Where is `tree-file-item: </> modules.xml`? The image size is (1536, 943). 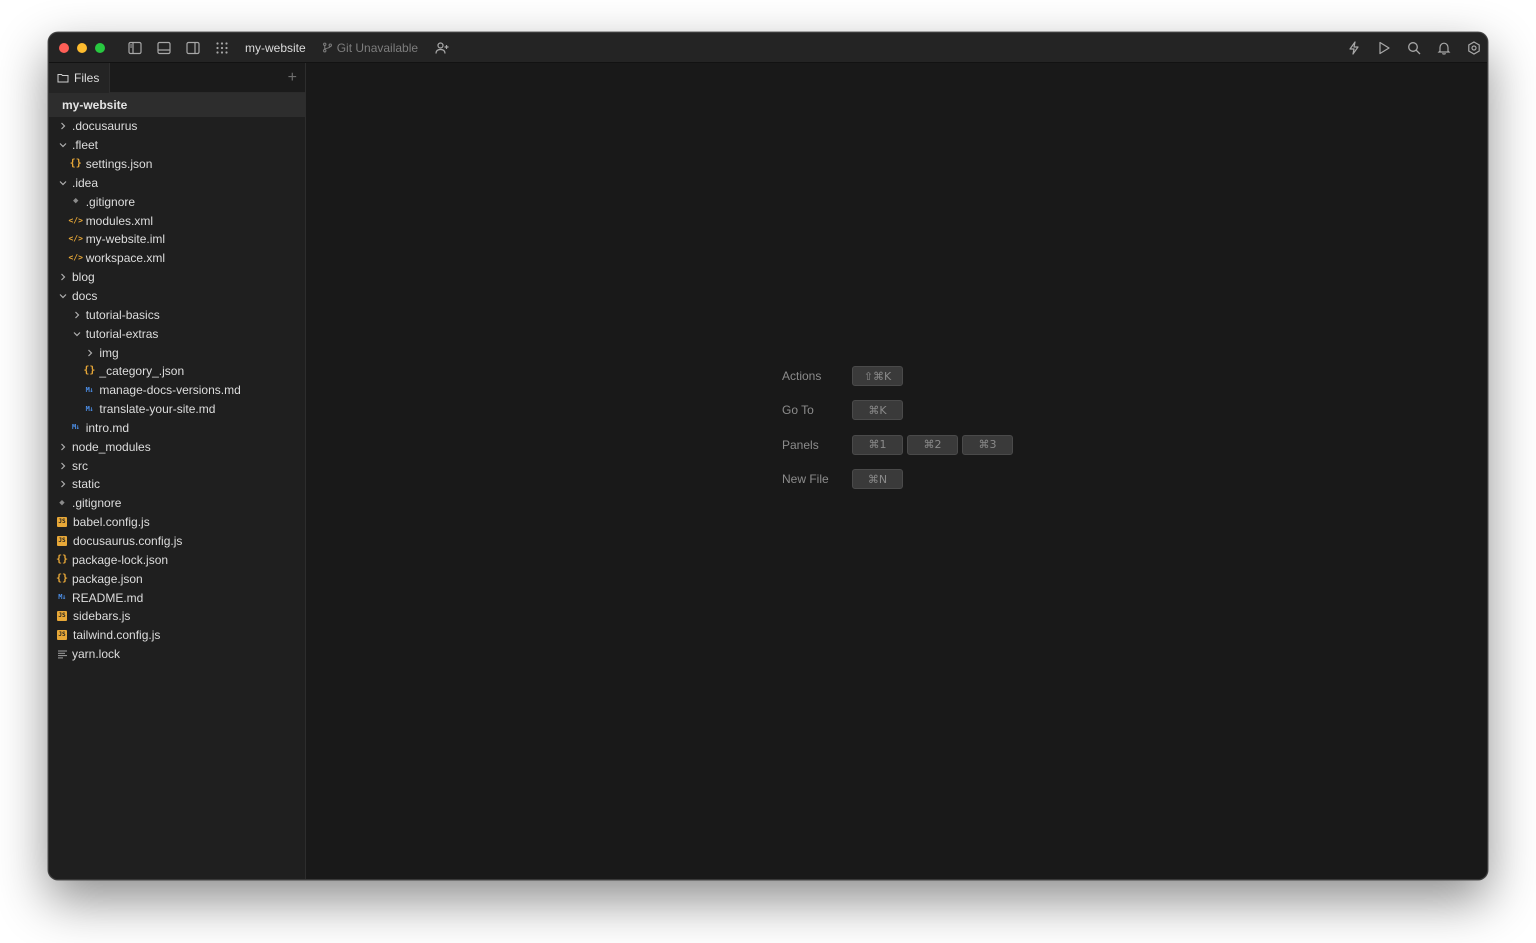
tree-file-item: </> modules.xml is located at coordinates (177, 220).